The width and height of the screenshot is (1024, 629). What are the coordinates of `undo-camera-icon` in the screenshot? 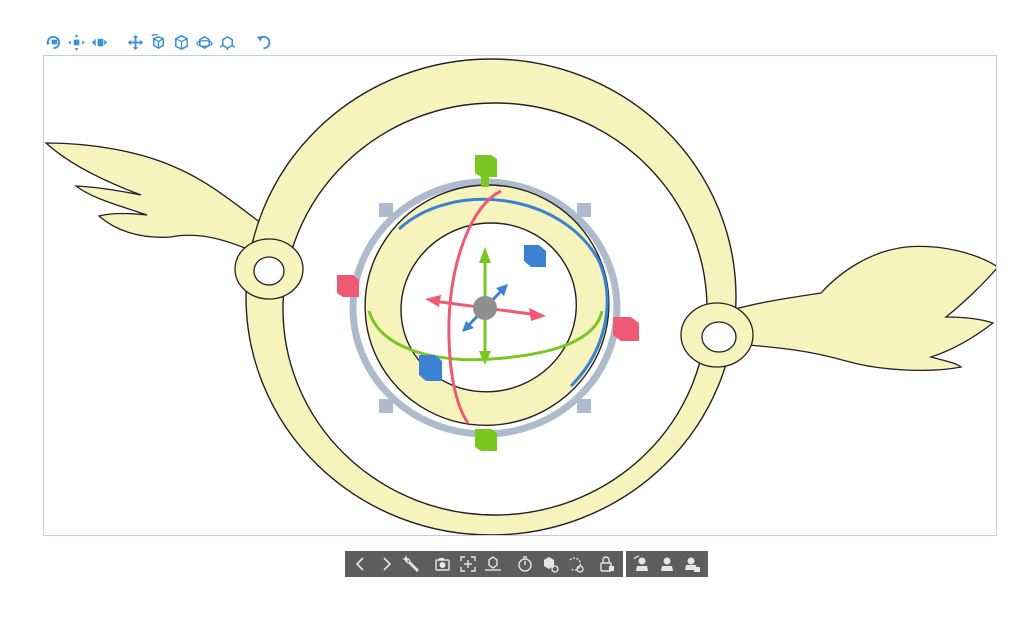 It's located at (263, 42).